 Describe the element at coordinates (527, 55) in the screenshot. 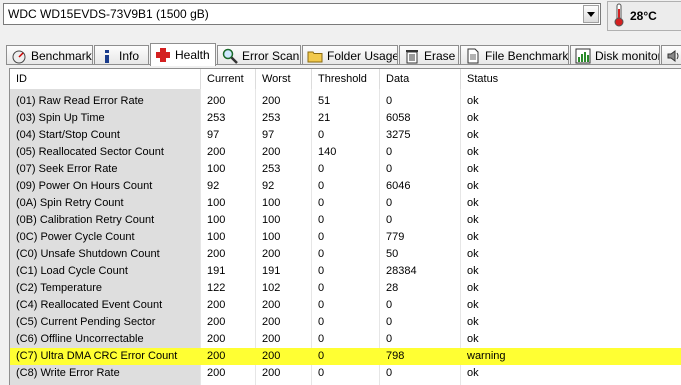

I see `tab-label: File Benchmark` at that location.